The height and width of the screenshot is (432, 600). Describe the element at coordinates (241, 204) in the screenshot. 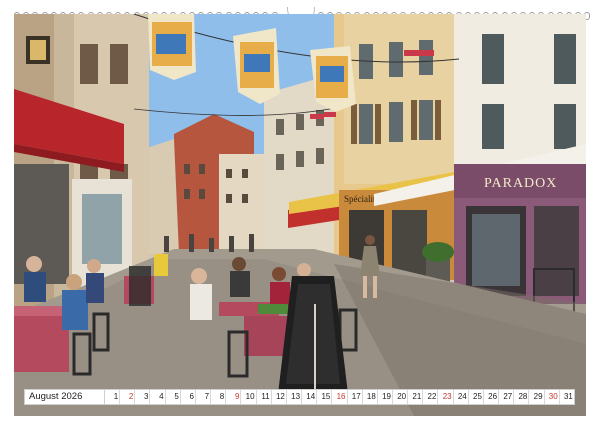

I see `far-building-cream` at that location.